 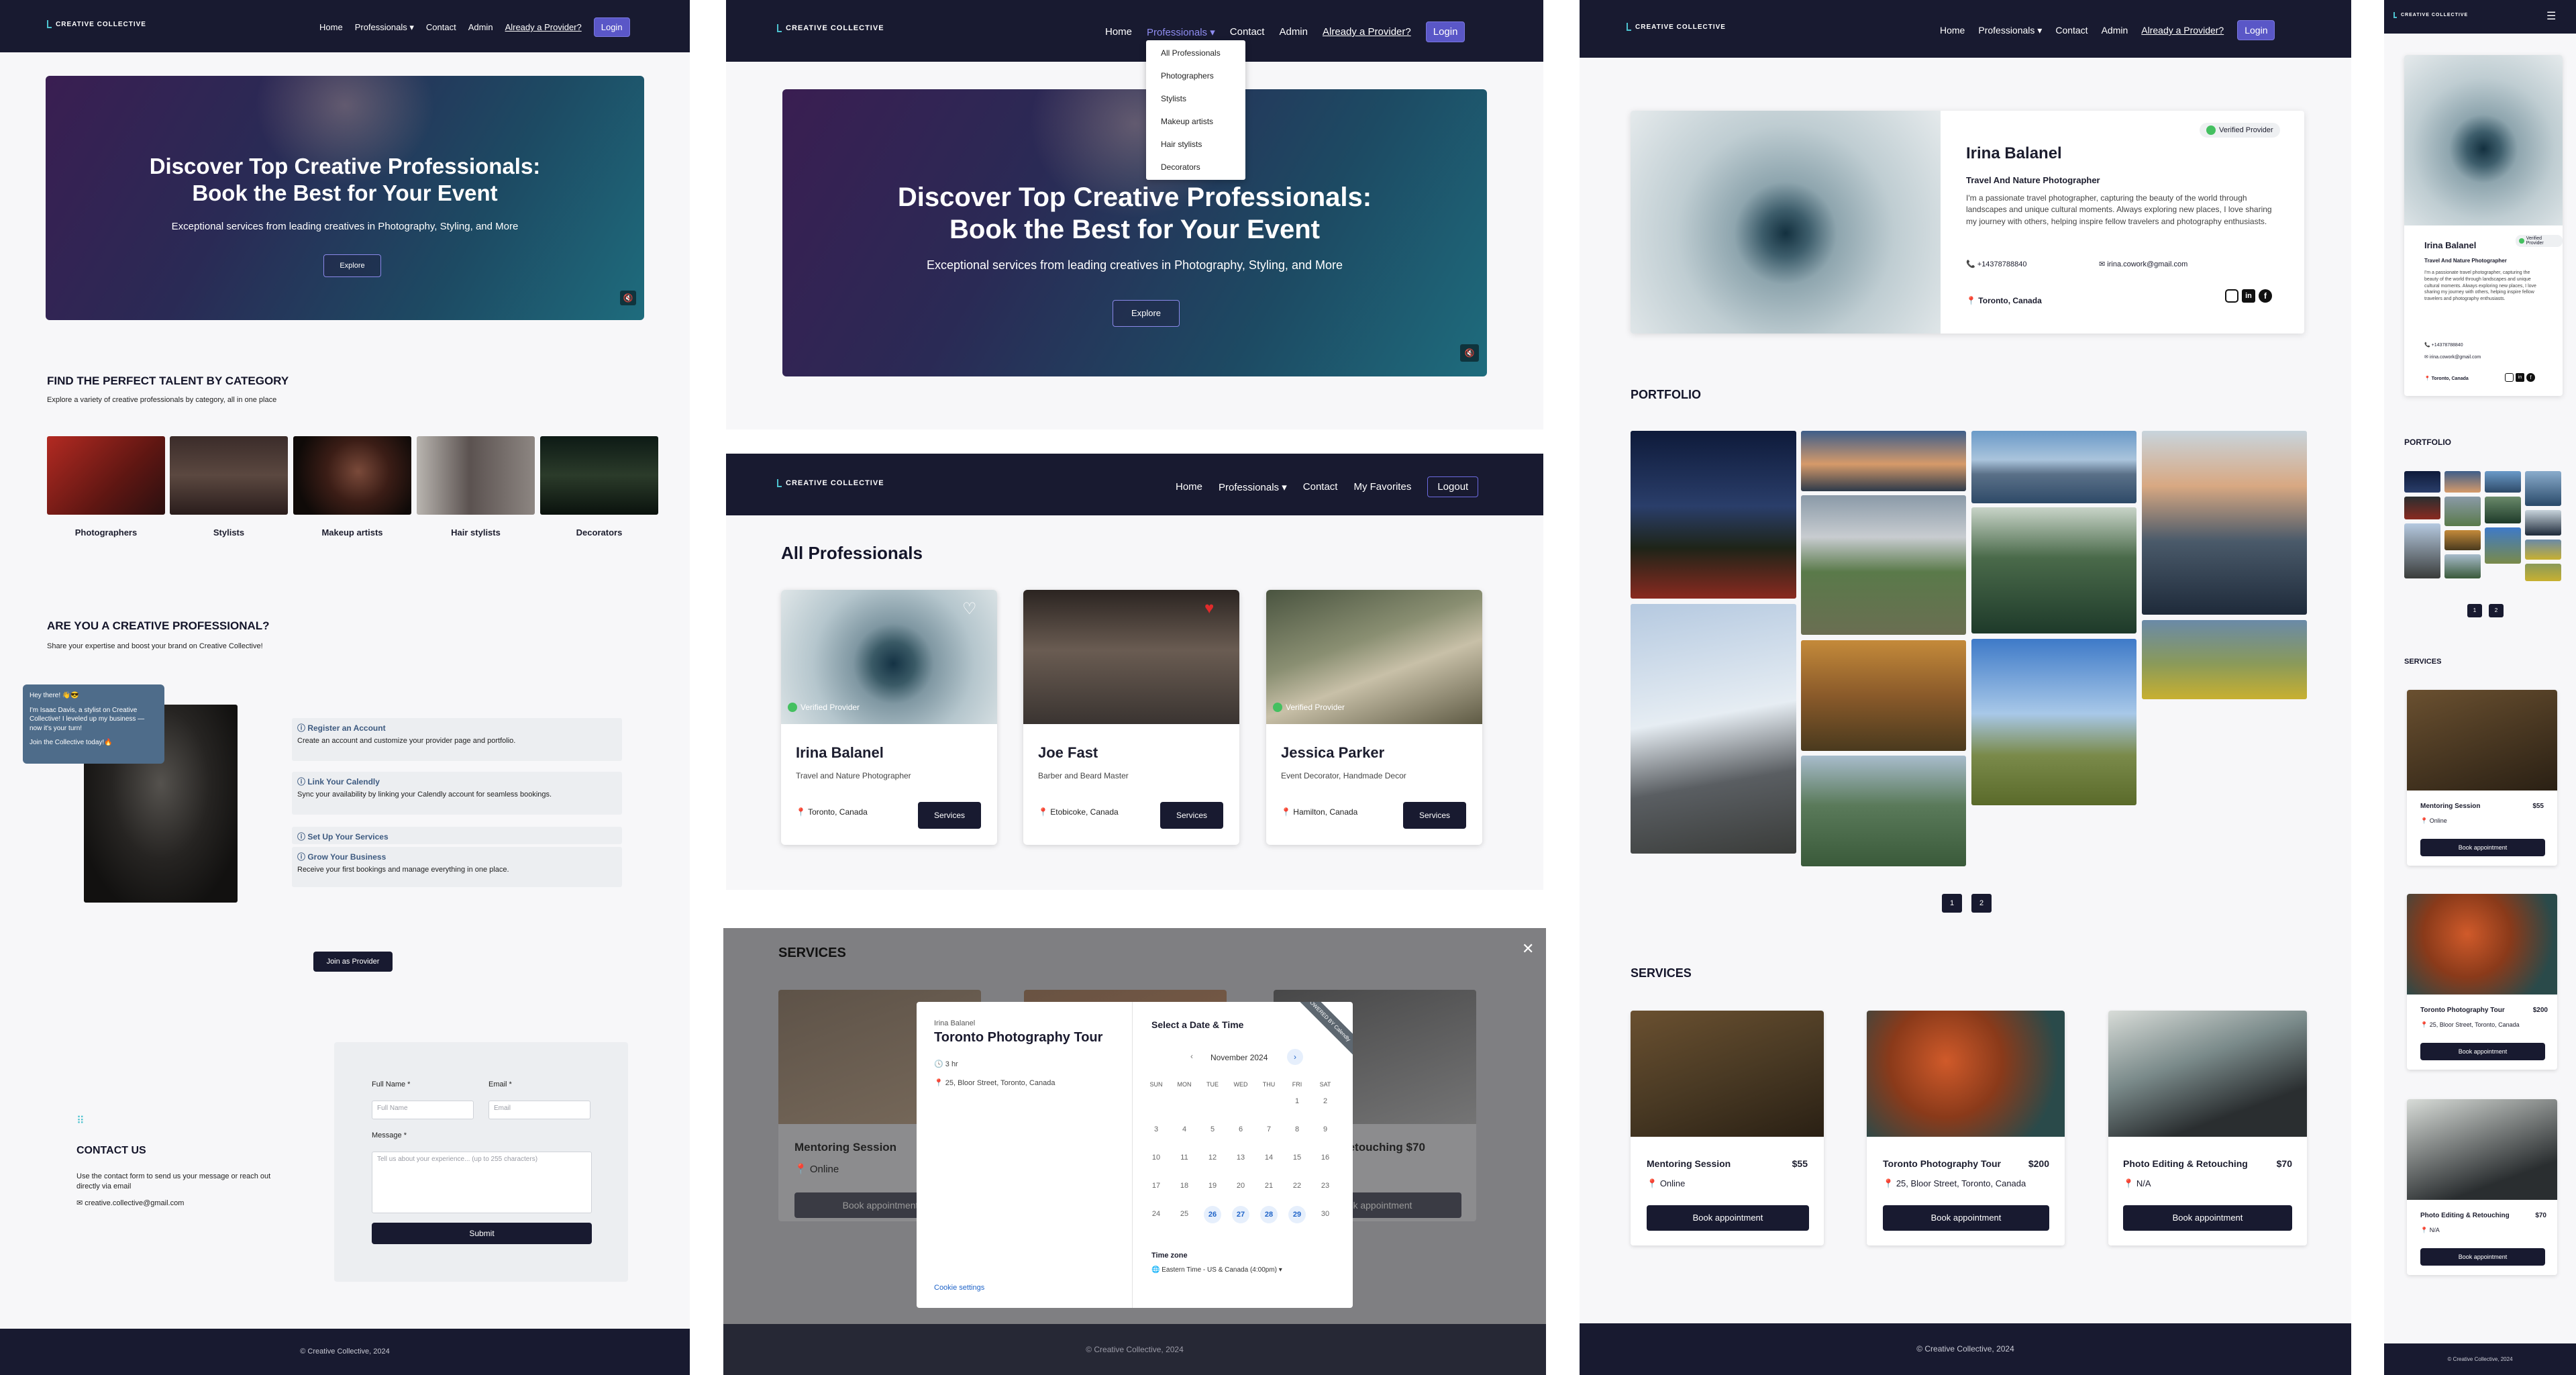 I want to click on prev-month-icon: ‹, so click(x=1191, y=1057).